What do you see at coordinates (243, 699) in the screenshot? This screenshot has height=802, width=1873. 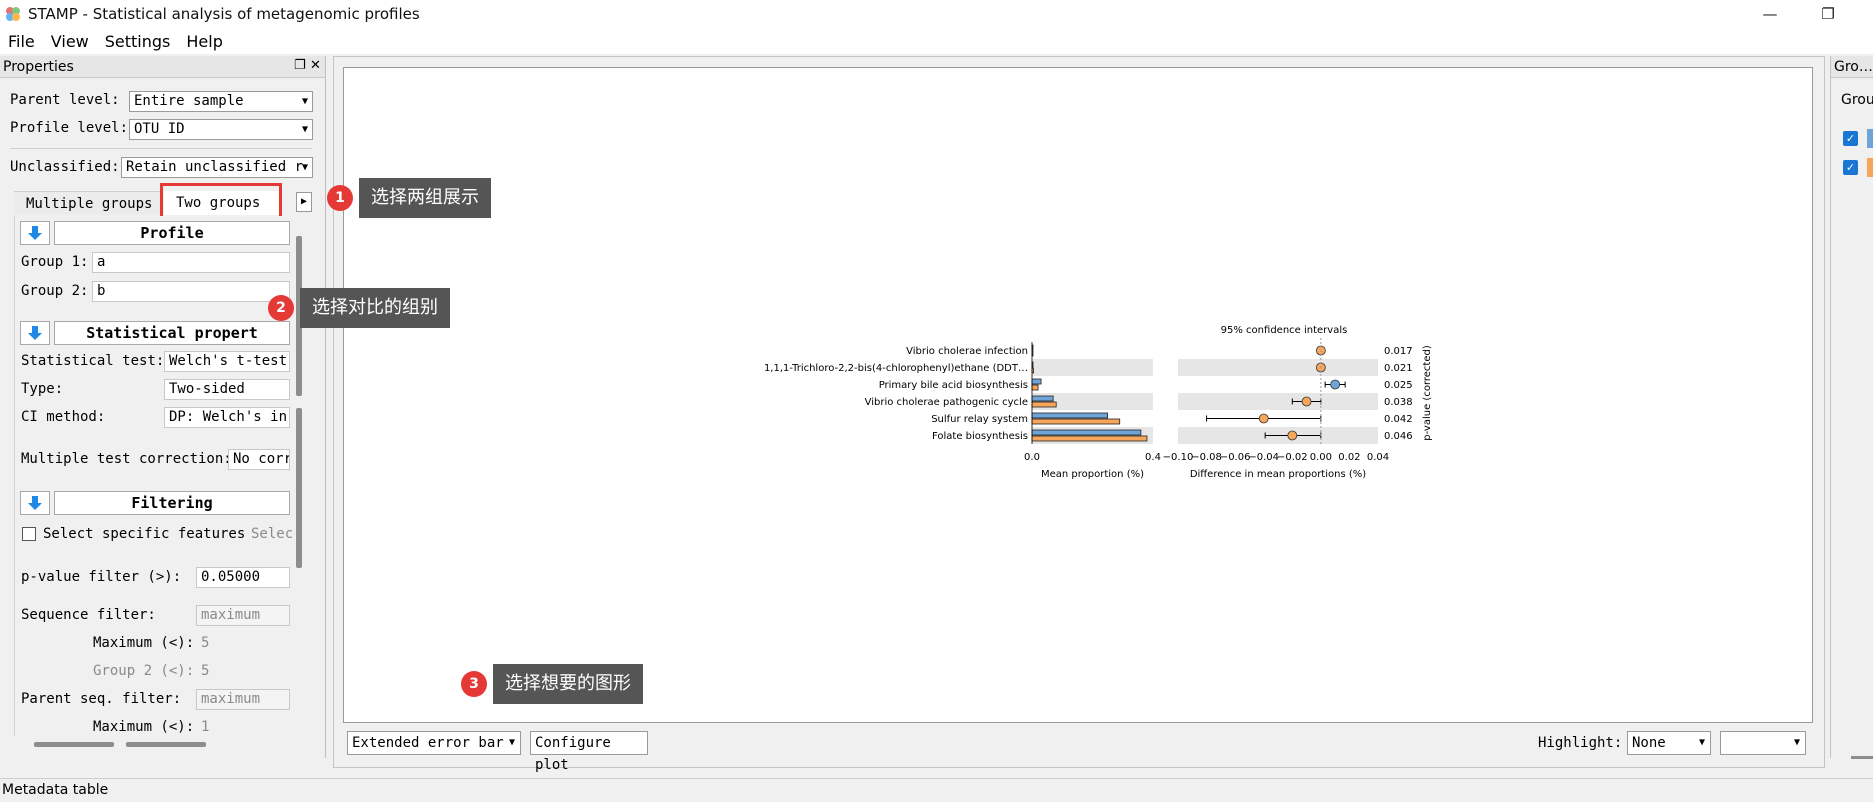 I see `parent-seq-filter-combo: maximum` at bounding box center [243, 699].